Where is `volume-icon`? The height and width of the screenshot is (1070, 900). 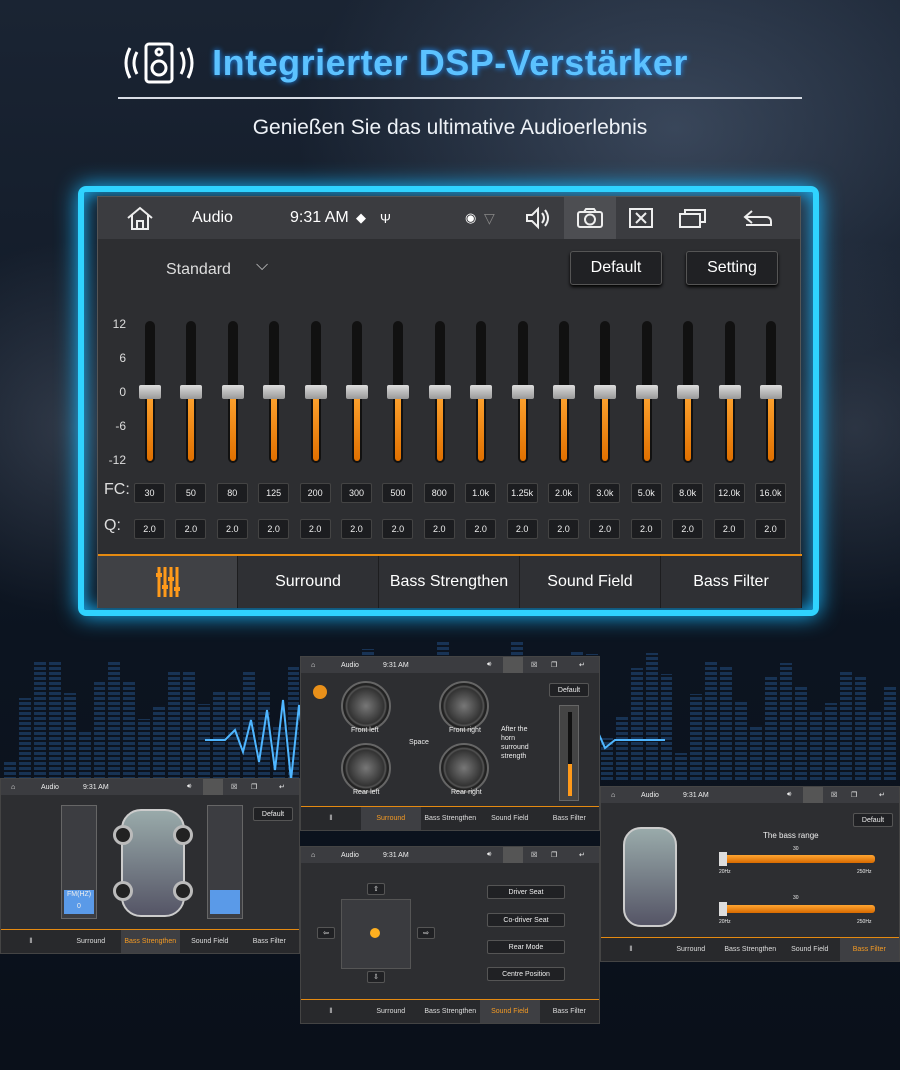 volume-icon is located at coordinates (538, 218).